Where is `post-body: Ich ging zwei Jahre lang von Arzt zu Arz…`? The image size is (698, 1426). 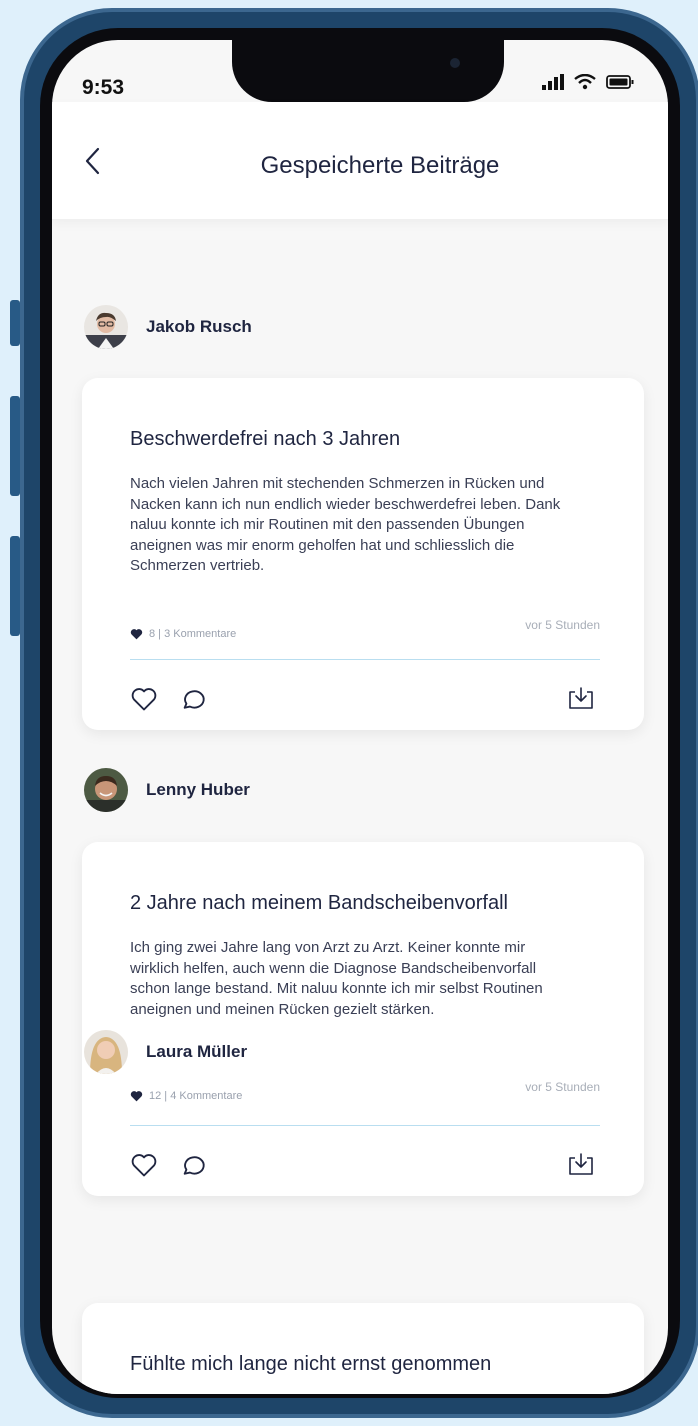 post-body: Ich ging zwei Jahre lang von Arzt zu Arz… is located at coordinates (336, 978).